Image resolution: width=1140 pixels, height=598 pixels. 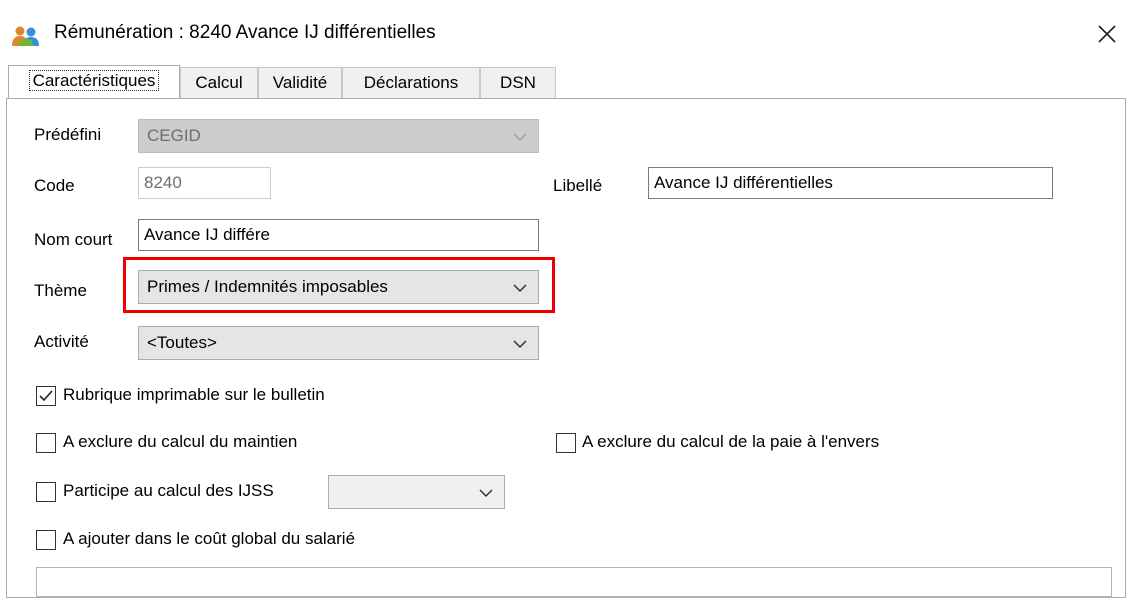 I want to click on tab-declarations: Déclarations, so click(x=411, y=82).